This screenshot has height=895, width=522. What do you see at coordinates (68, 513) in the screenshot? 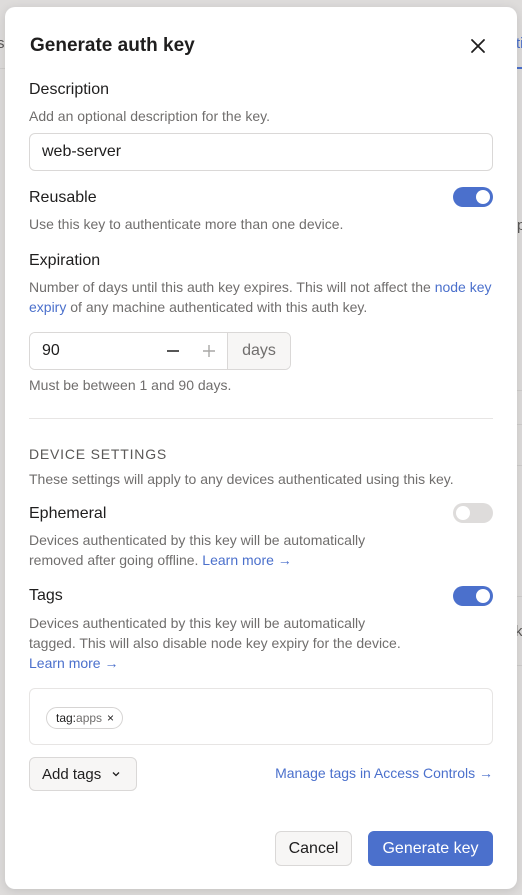
I see `ephemeral-label: Ephemeral` at bounding box center [68, 513].